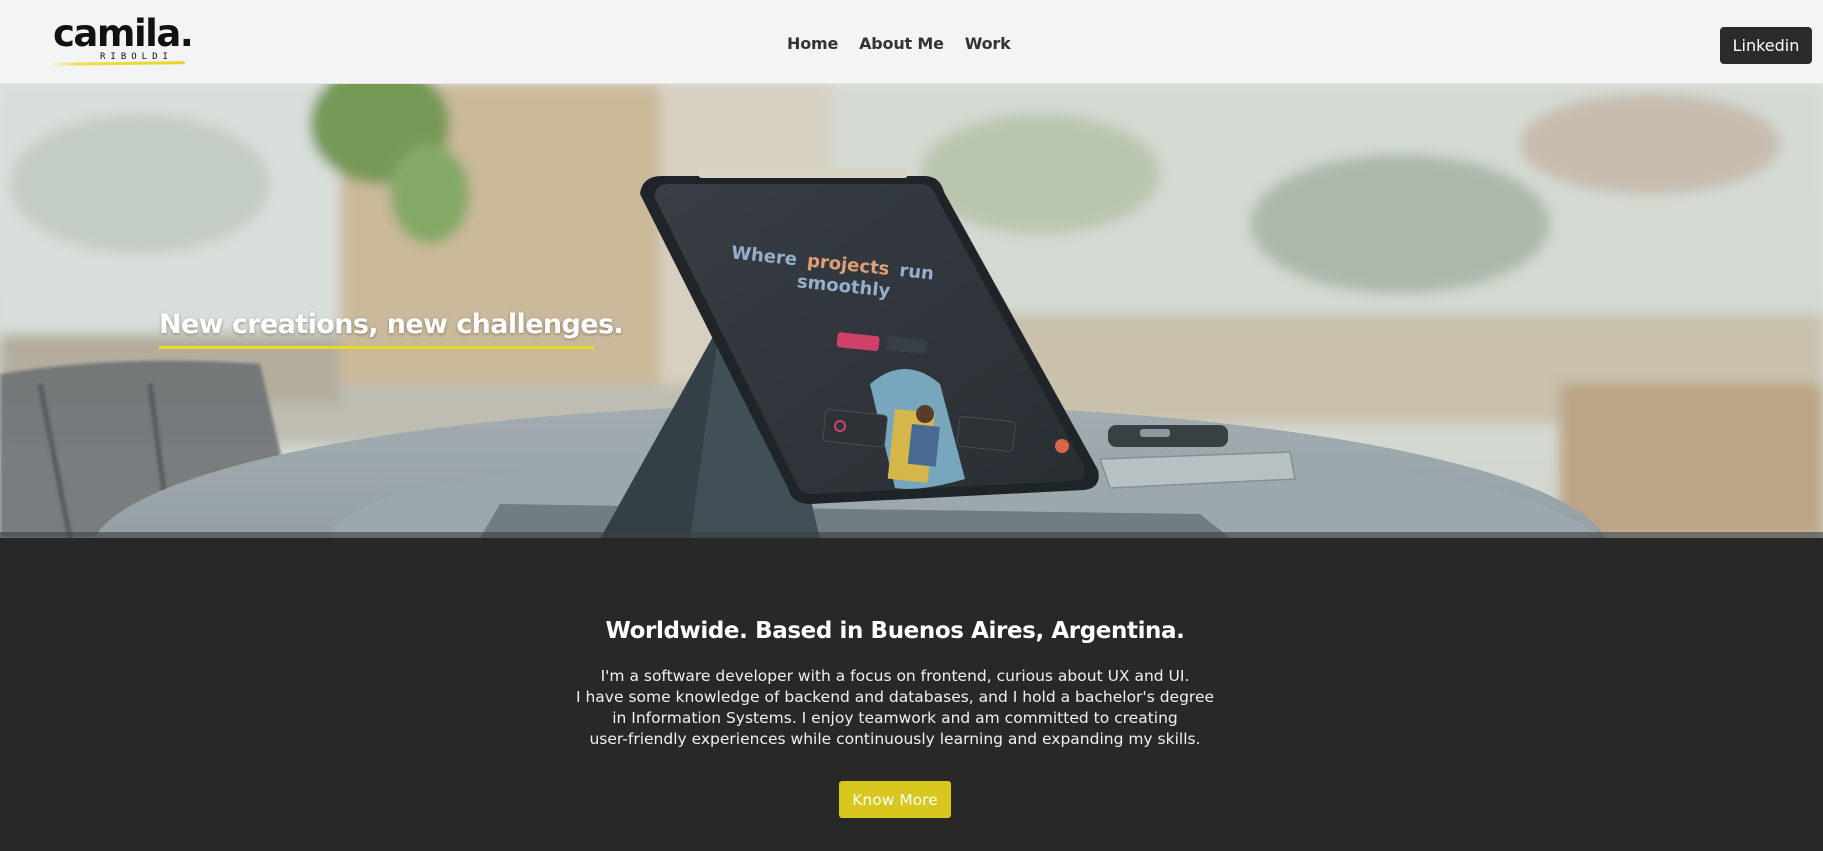 This screenshot has height=851, width=1823. Describe the element at coordinates (812, 44) in the screenshot. I see `nav-home: Home` at that location.